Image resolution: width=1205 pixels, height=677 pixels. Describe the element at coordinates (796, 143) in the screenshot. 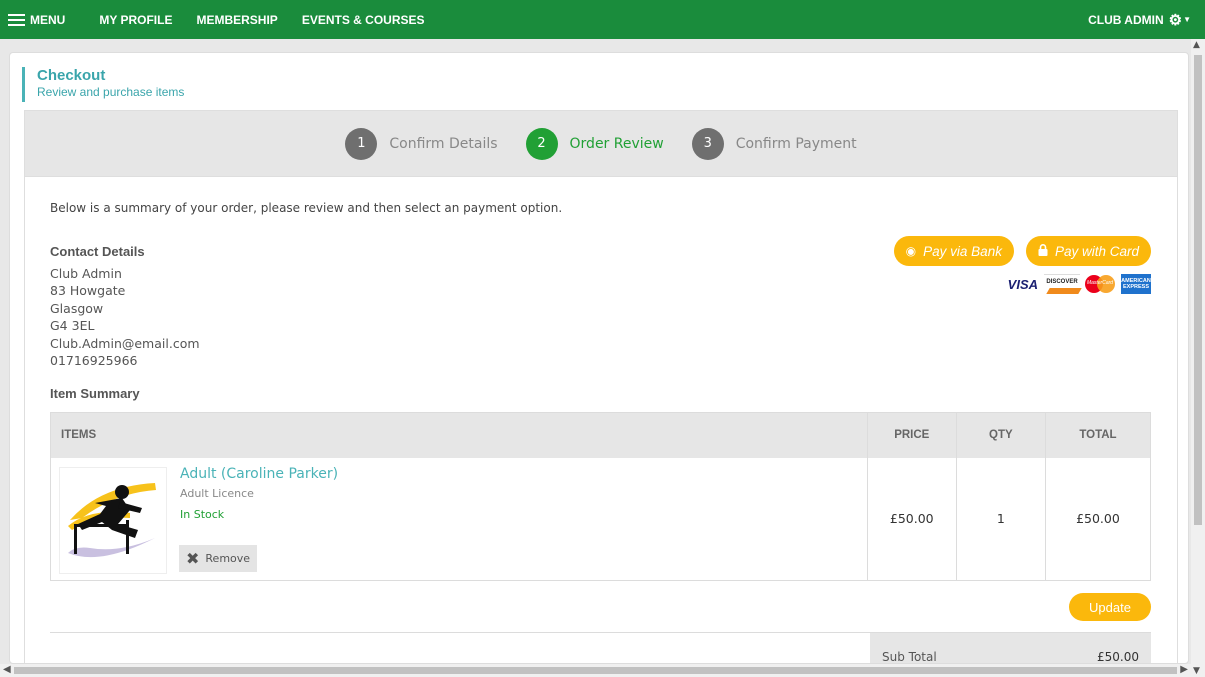

I see `step-label: Confirm Payment` at that location.